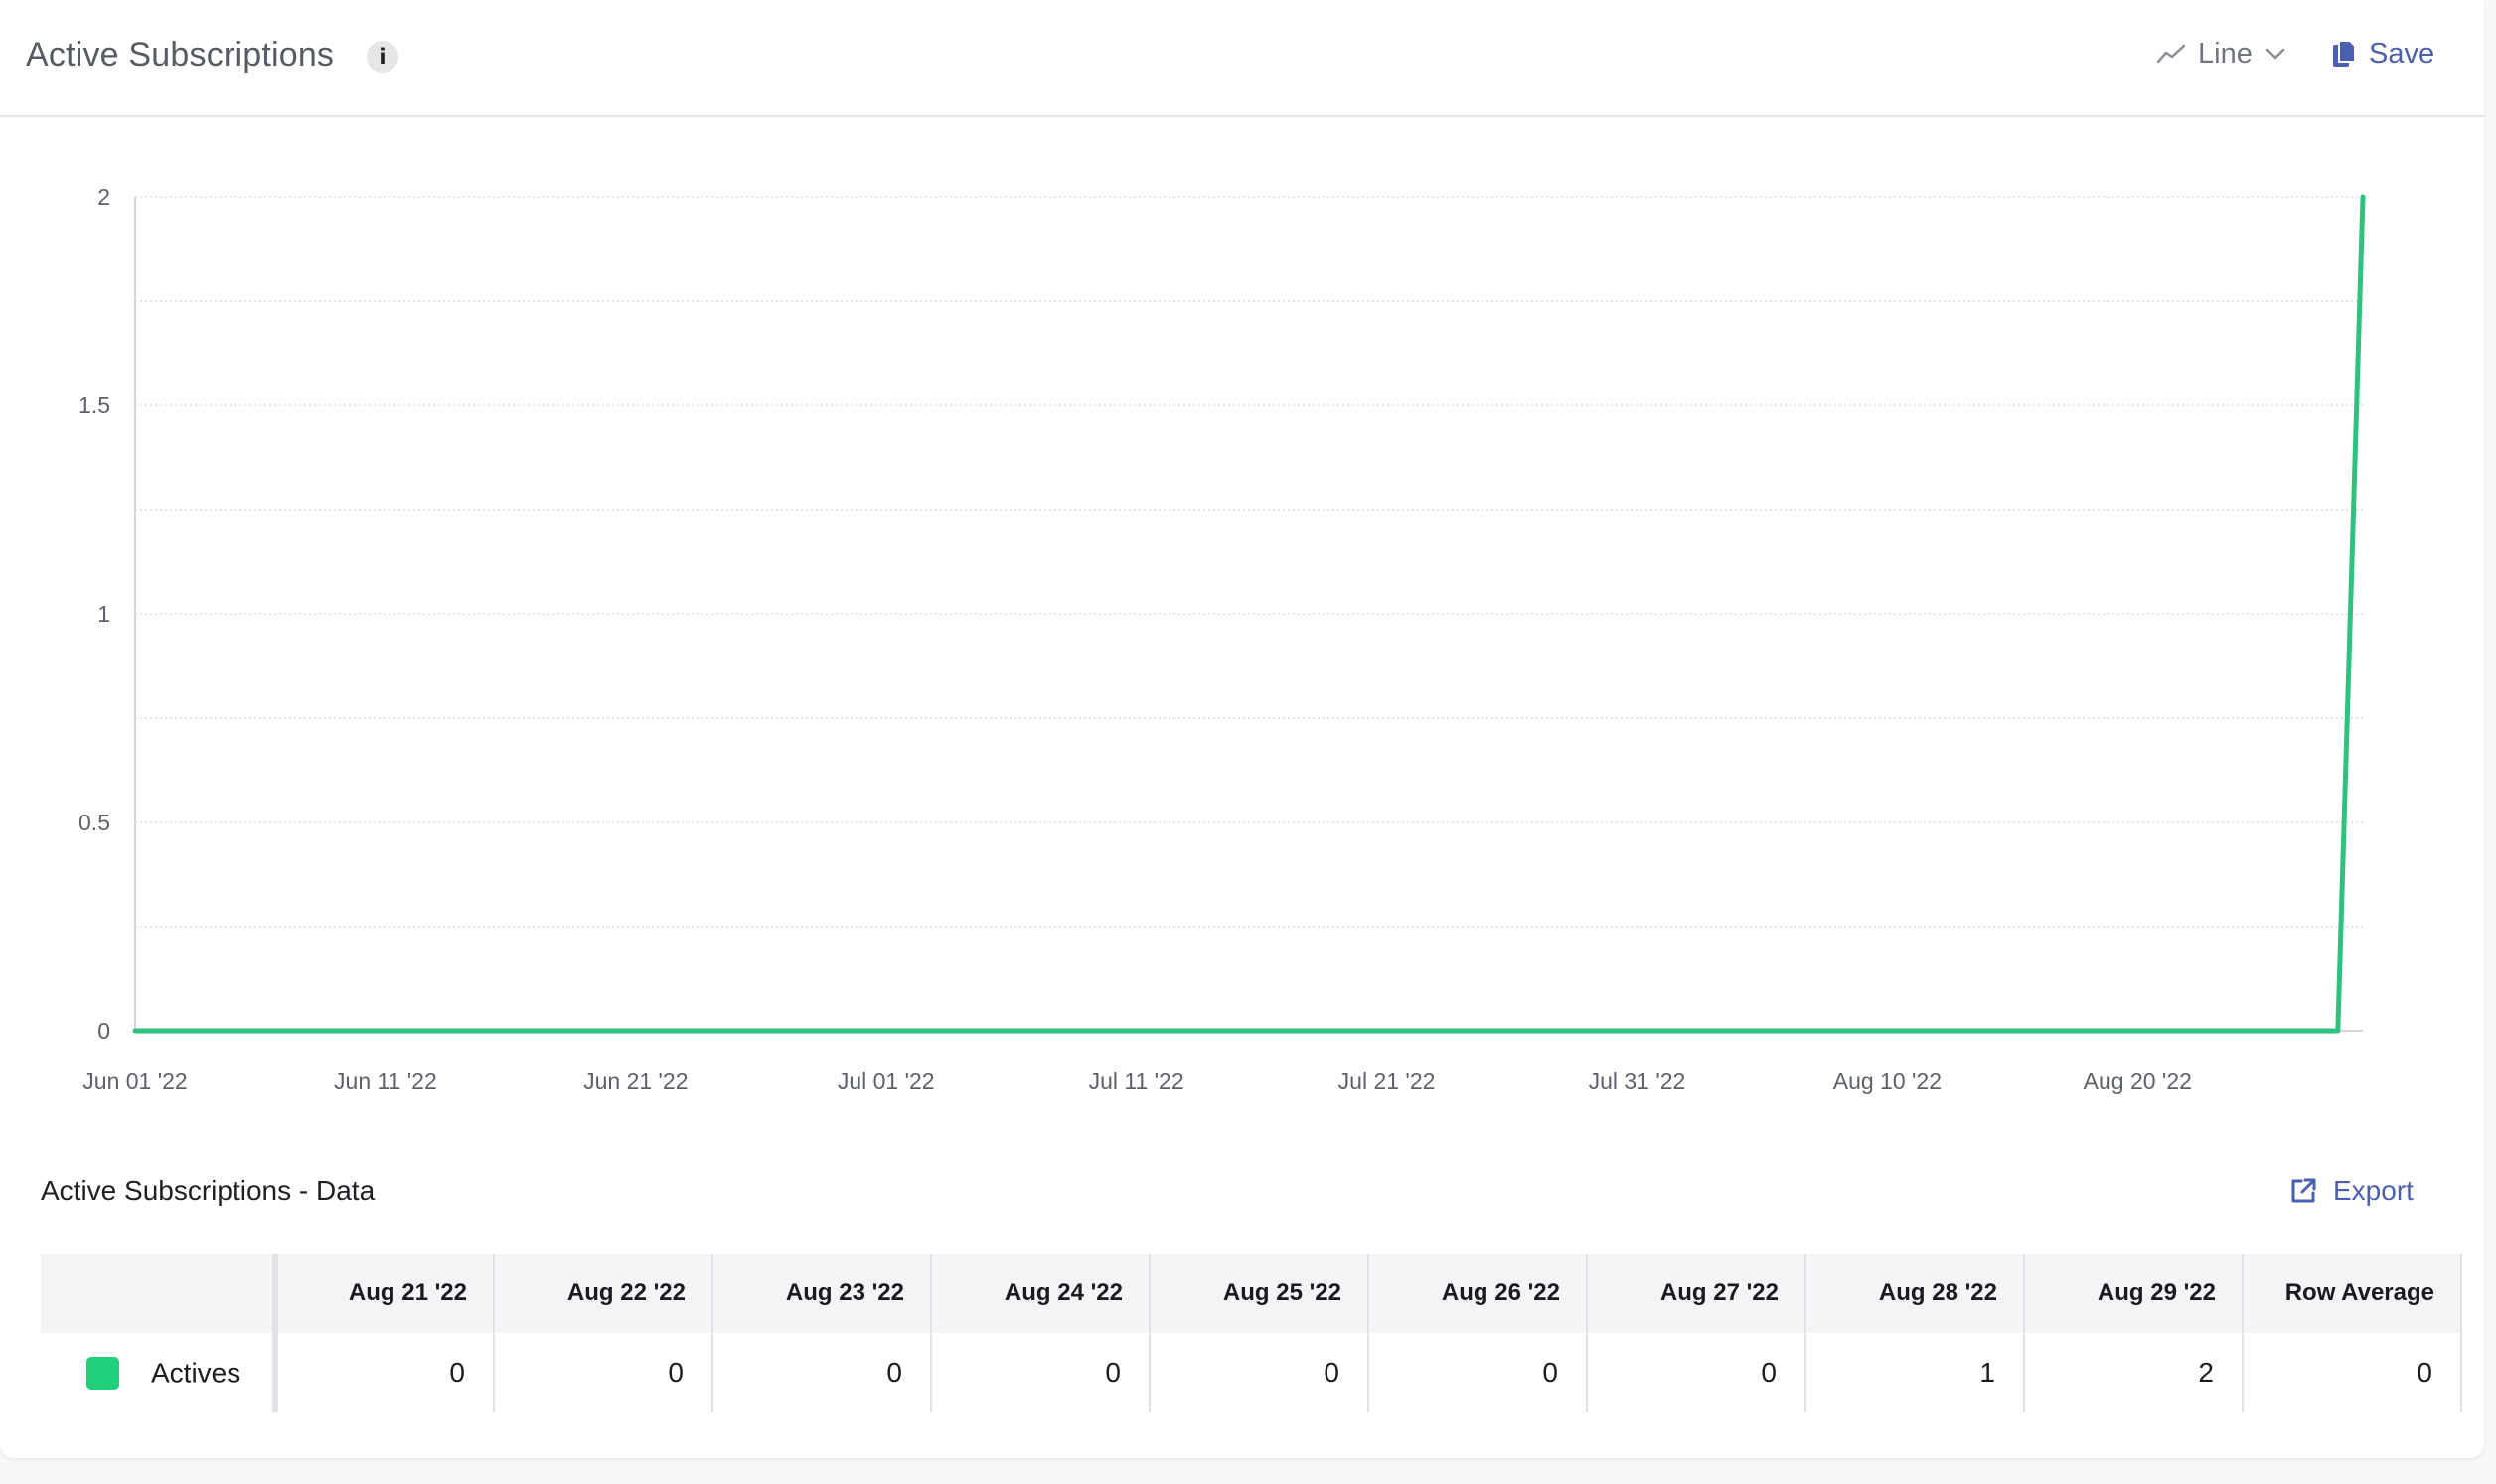 This screenshot has width=2496, height=1484. Describe the element at coordinates (2352, 1293) in the screenshot. I see `table-header-cell: Row Average` at that location.